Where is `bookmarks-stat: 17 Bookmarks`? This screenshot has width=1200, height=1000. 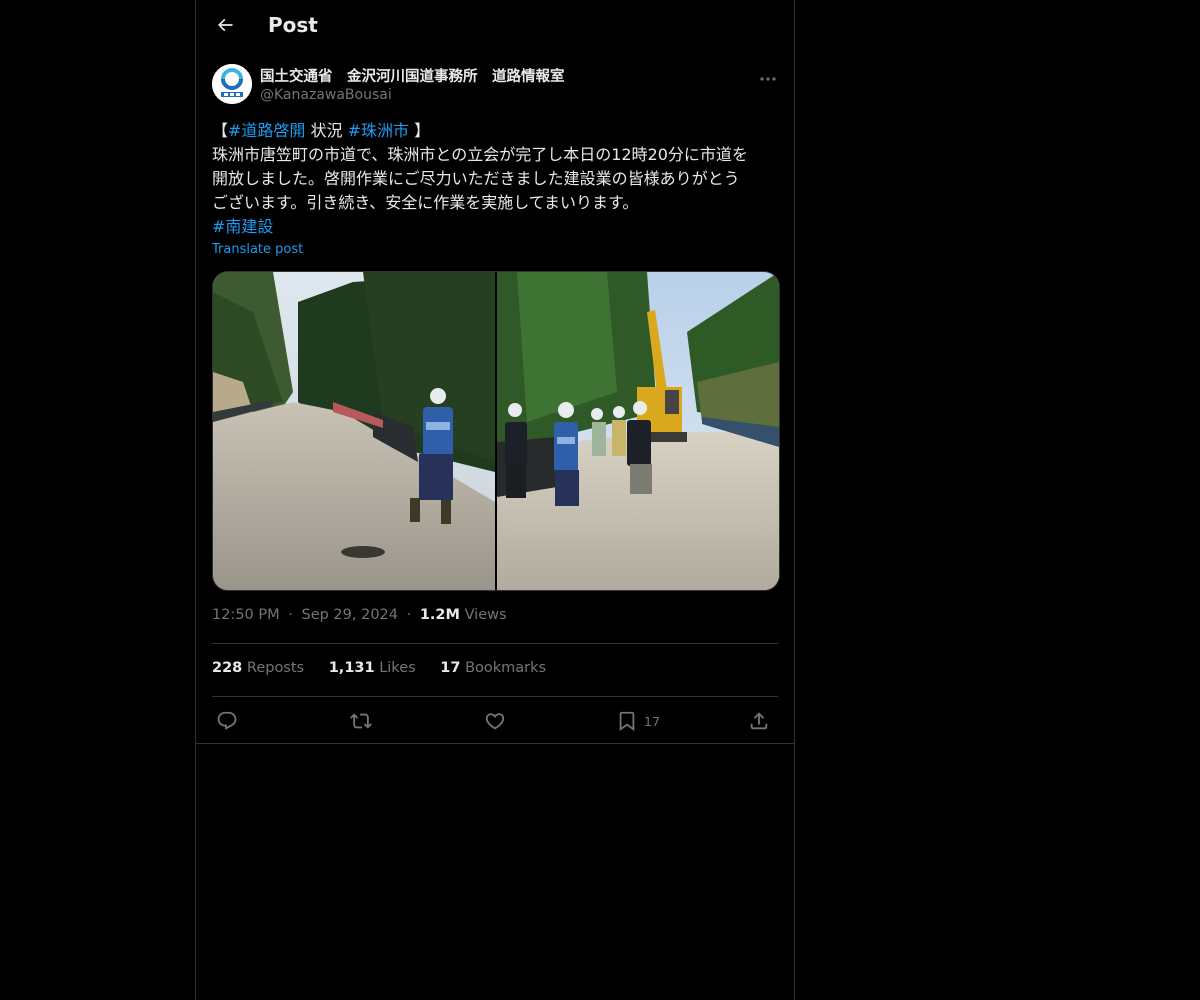
bookmarks-stat: 17 Bookmarks is located at coordinates (493, 668).